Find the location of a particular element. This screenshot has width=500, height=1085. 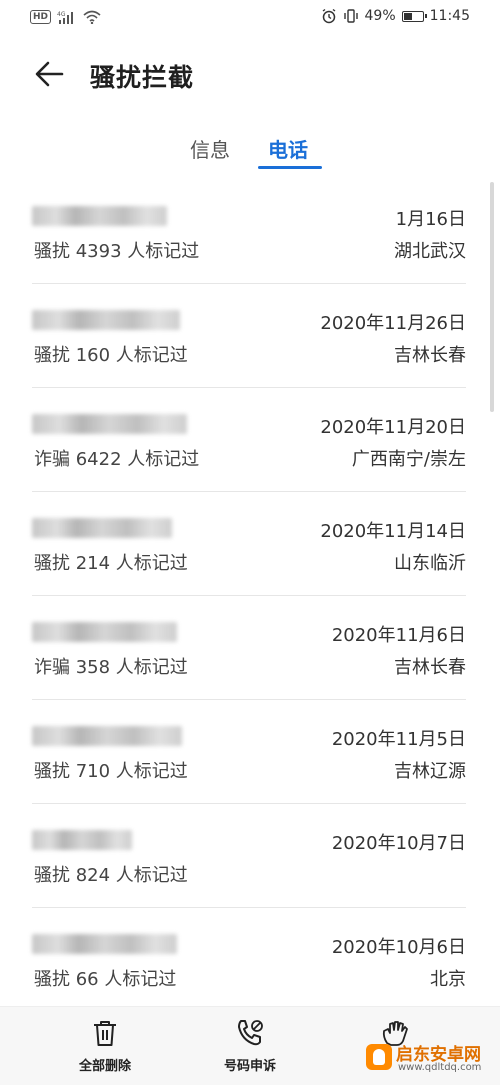

back-button is located at coordinates (50, 74).